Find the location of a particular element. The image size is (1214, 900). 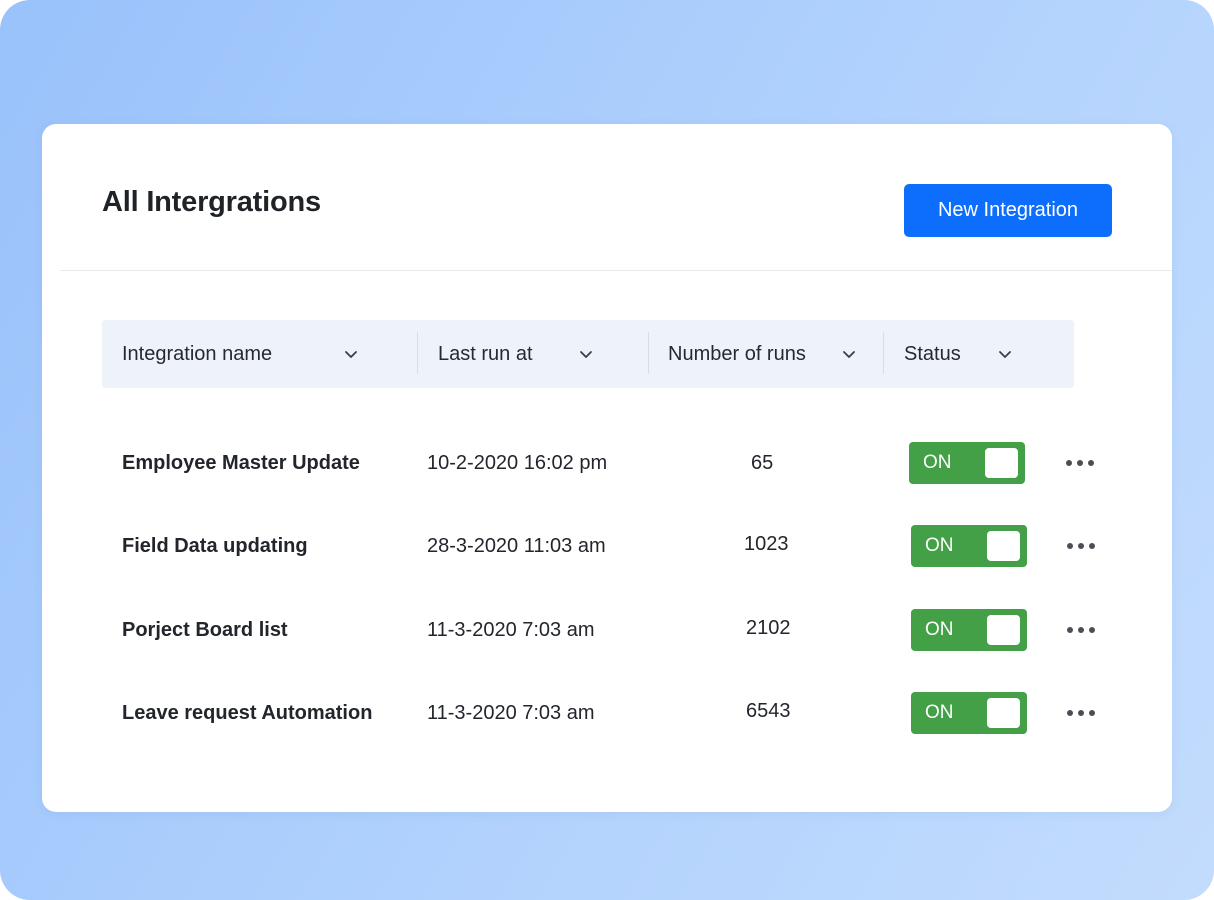

number-of-runs: 6543 is located at coordinates (768, 710).